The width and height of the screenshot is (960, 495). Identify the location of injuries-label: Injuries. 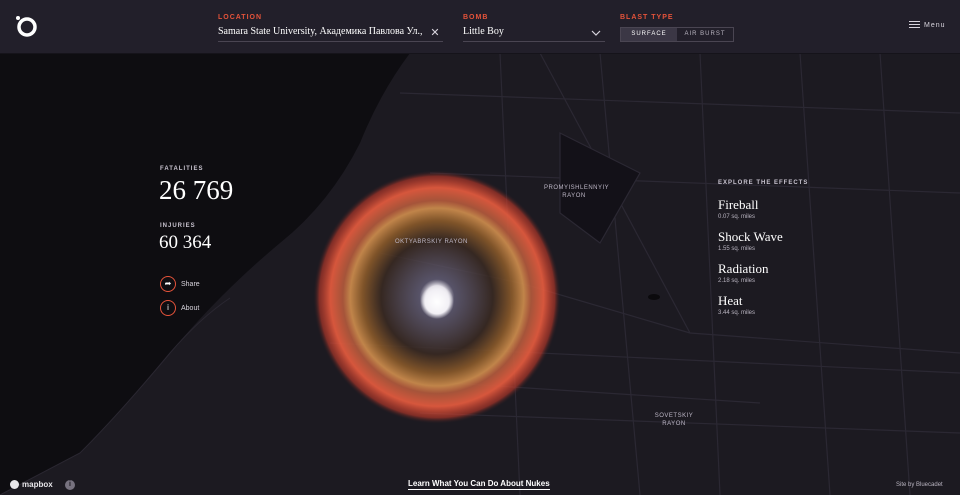
(178, 226).